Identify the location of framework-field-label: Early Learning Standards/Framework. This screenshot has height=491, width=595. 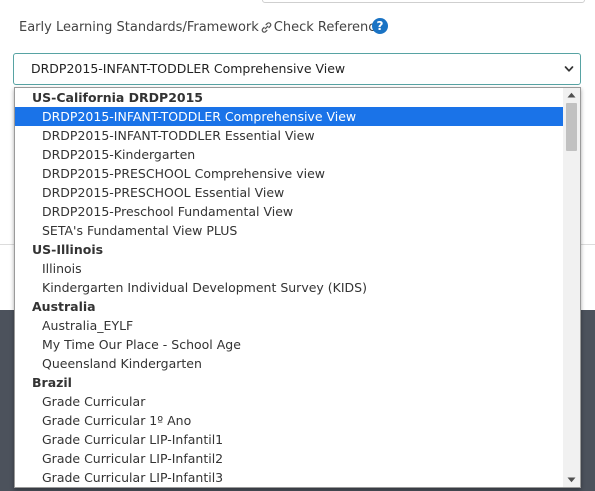
(139, 27).